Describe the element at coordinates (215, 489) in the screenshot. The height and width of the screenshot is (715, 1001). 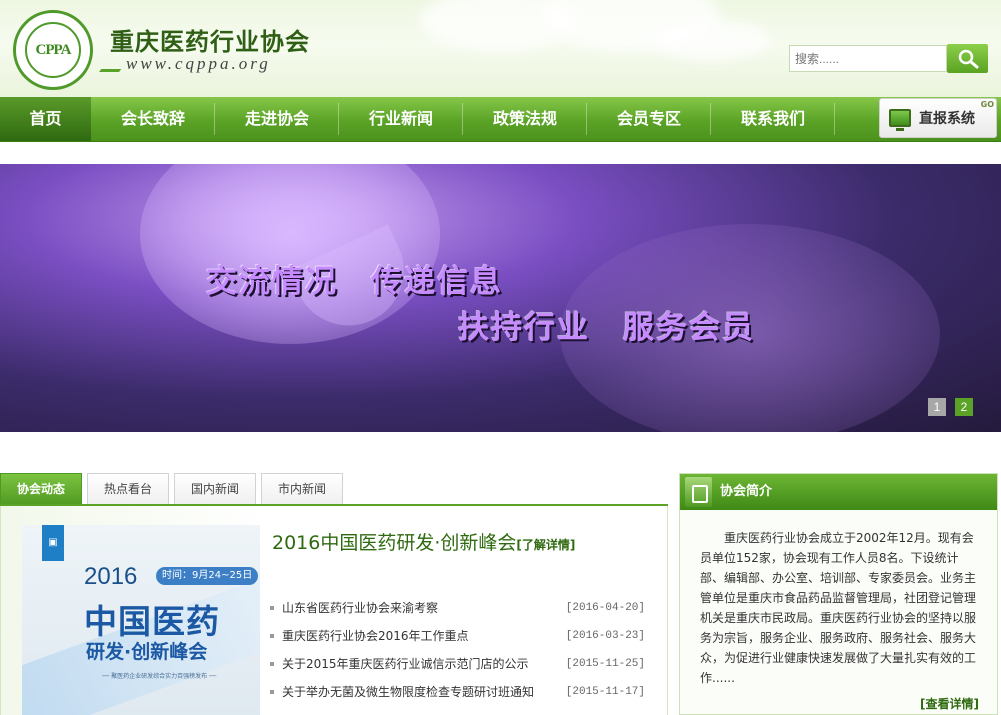
I see `tab-domestic-news: 国内新闻` at that location.